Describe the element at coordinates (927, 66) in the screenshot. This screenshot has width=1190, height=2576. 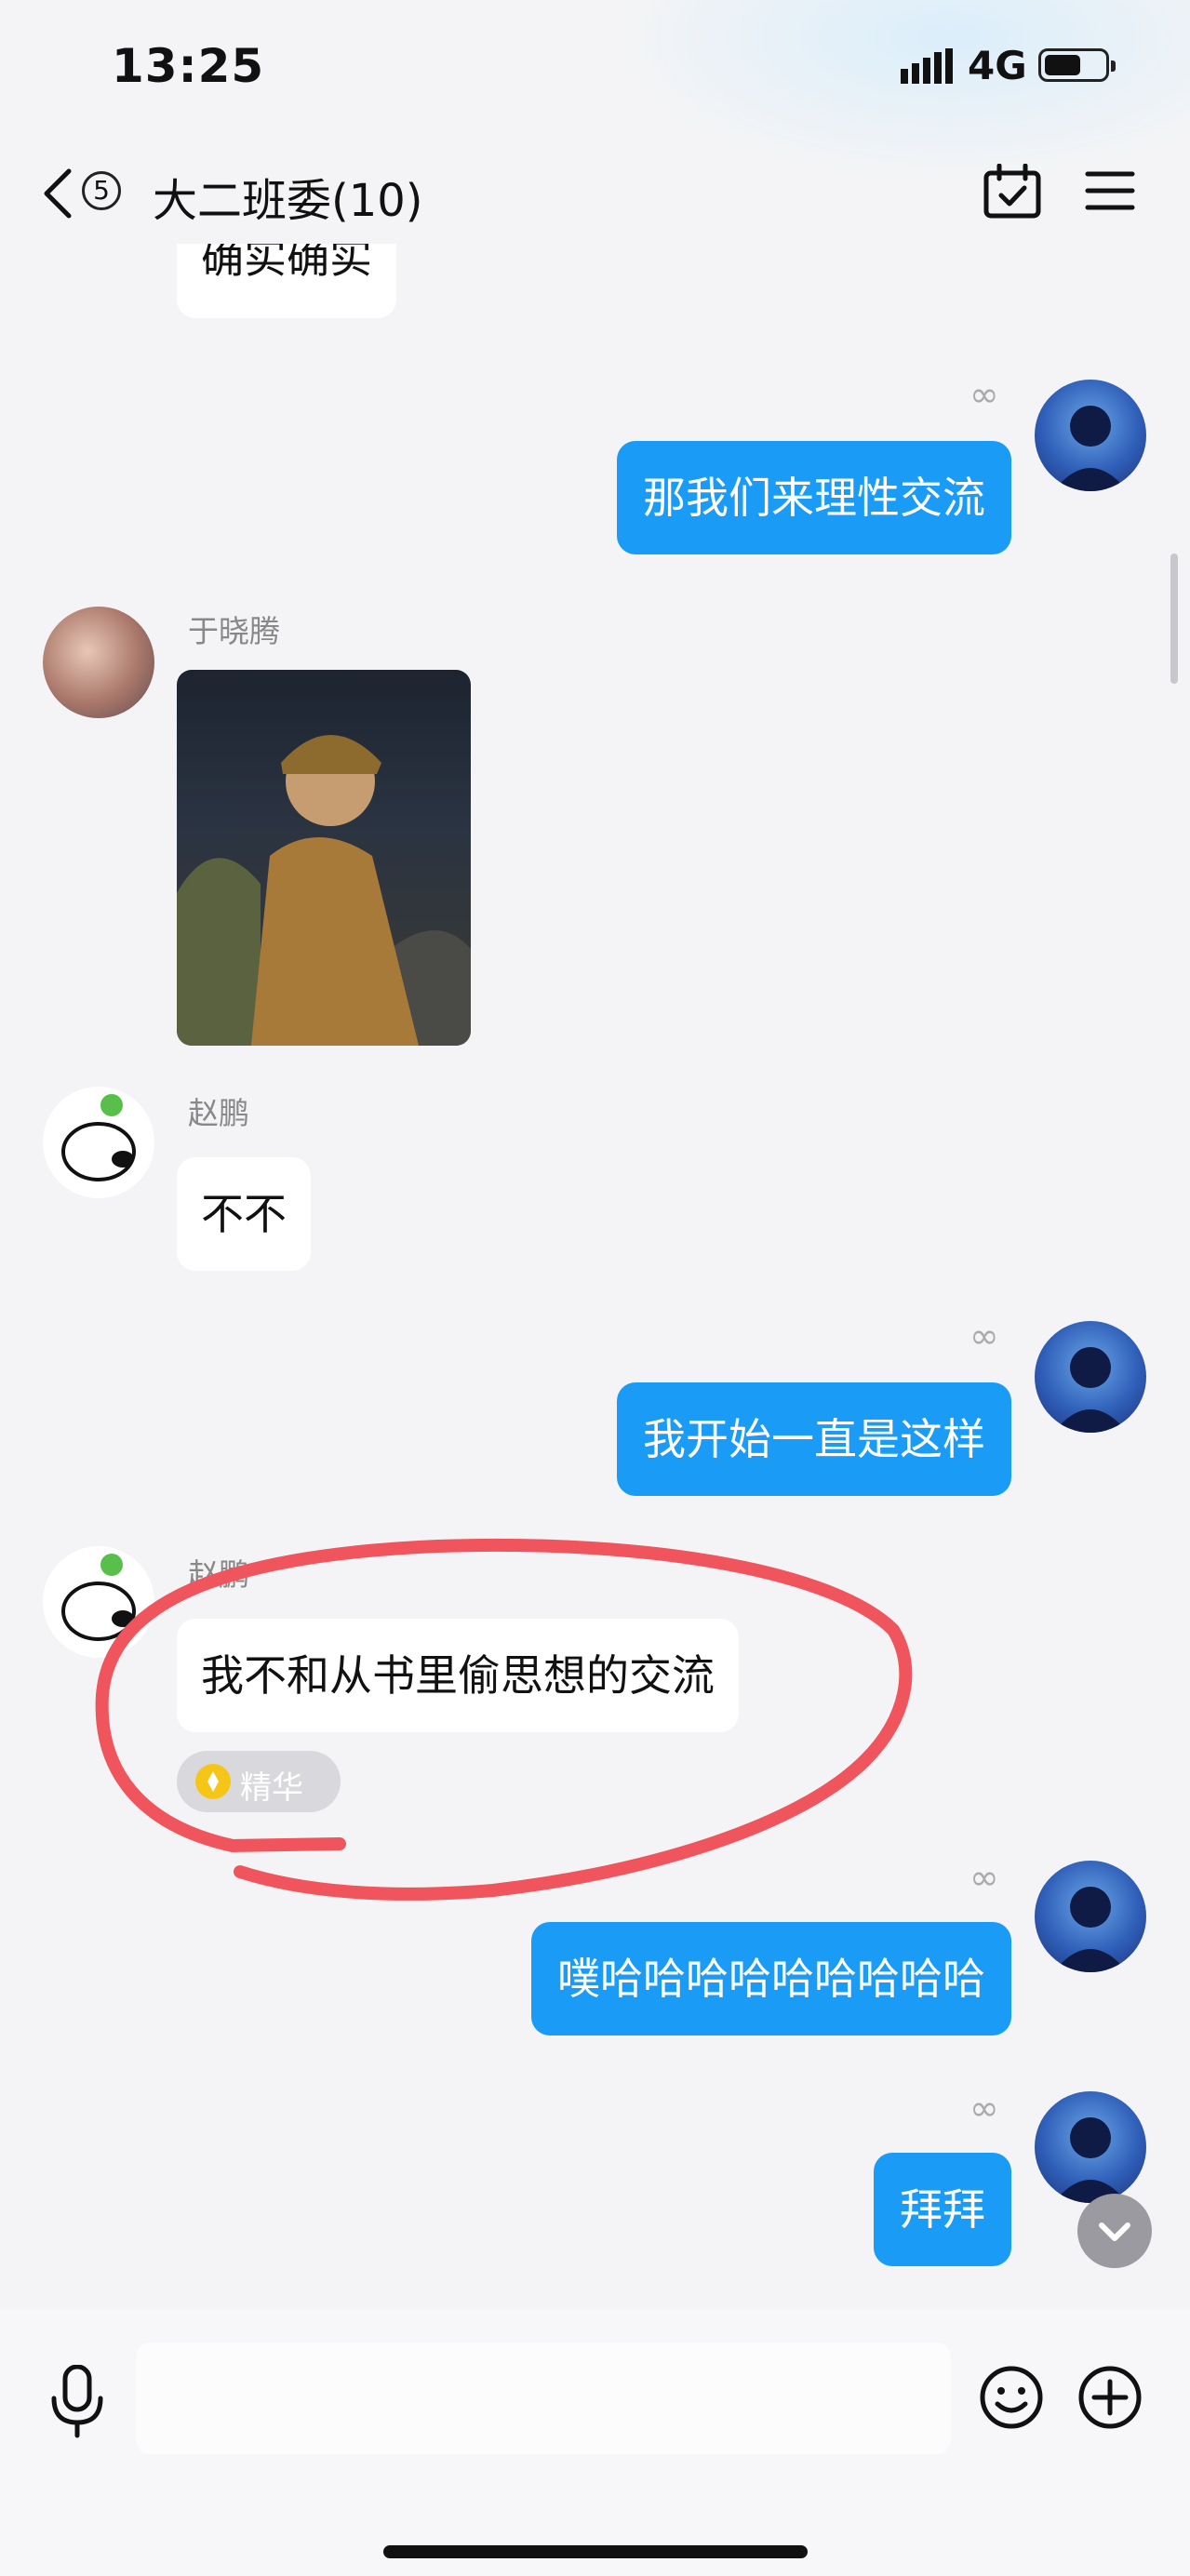
I see `signal-icon` at that location.